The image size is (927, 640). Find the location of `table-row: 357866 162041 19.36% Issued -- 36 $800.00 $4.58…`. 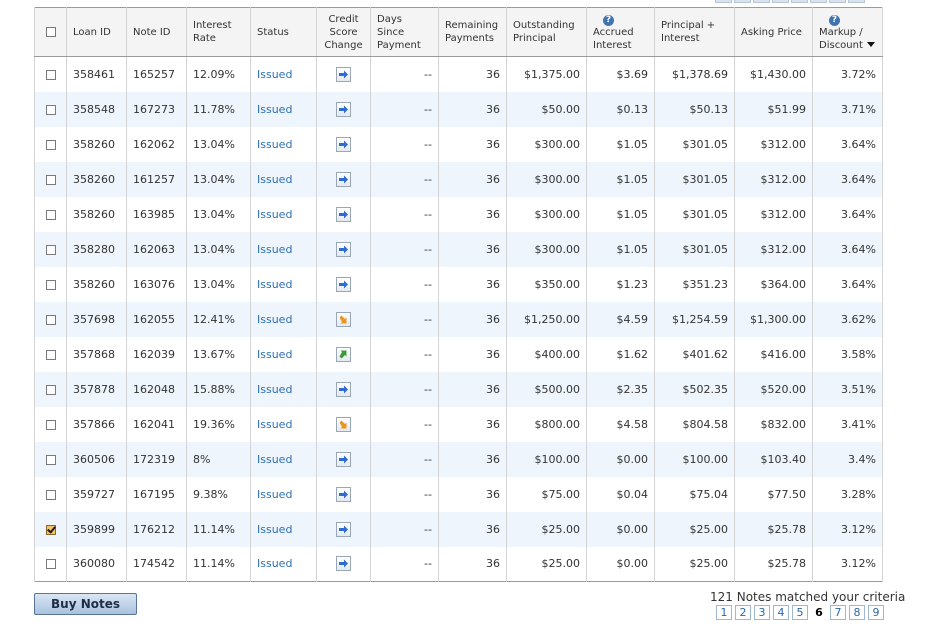

table-row: 357866 162041 19.36% Issued -- 36 $800.00 $4.58… is located at coordinates (458, 424).